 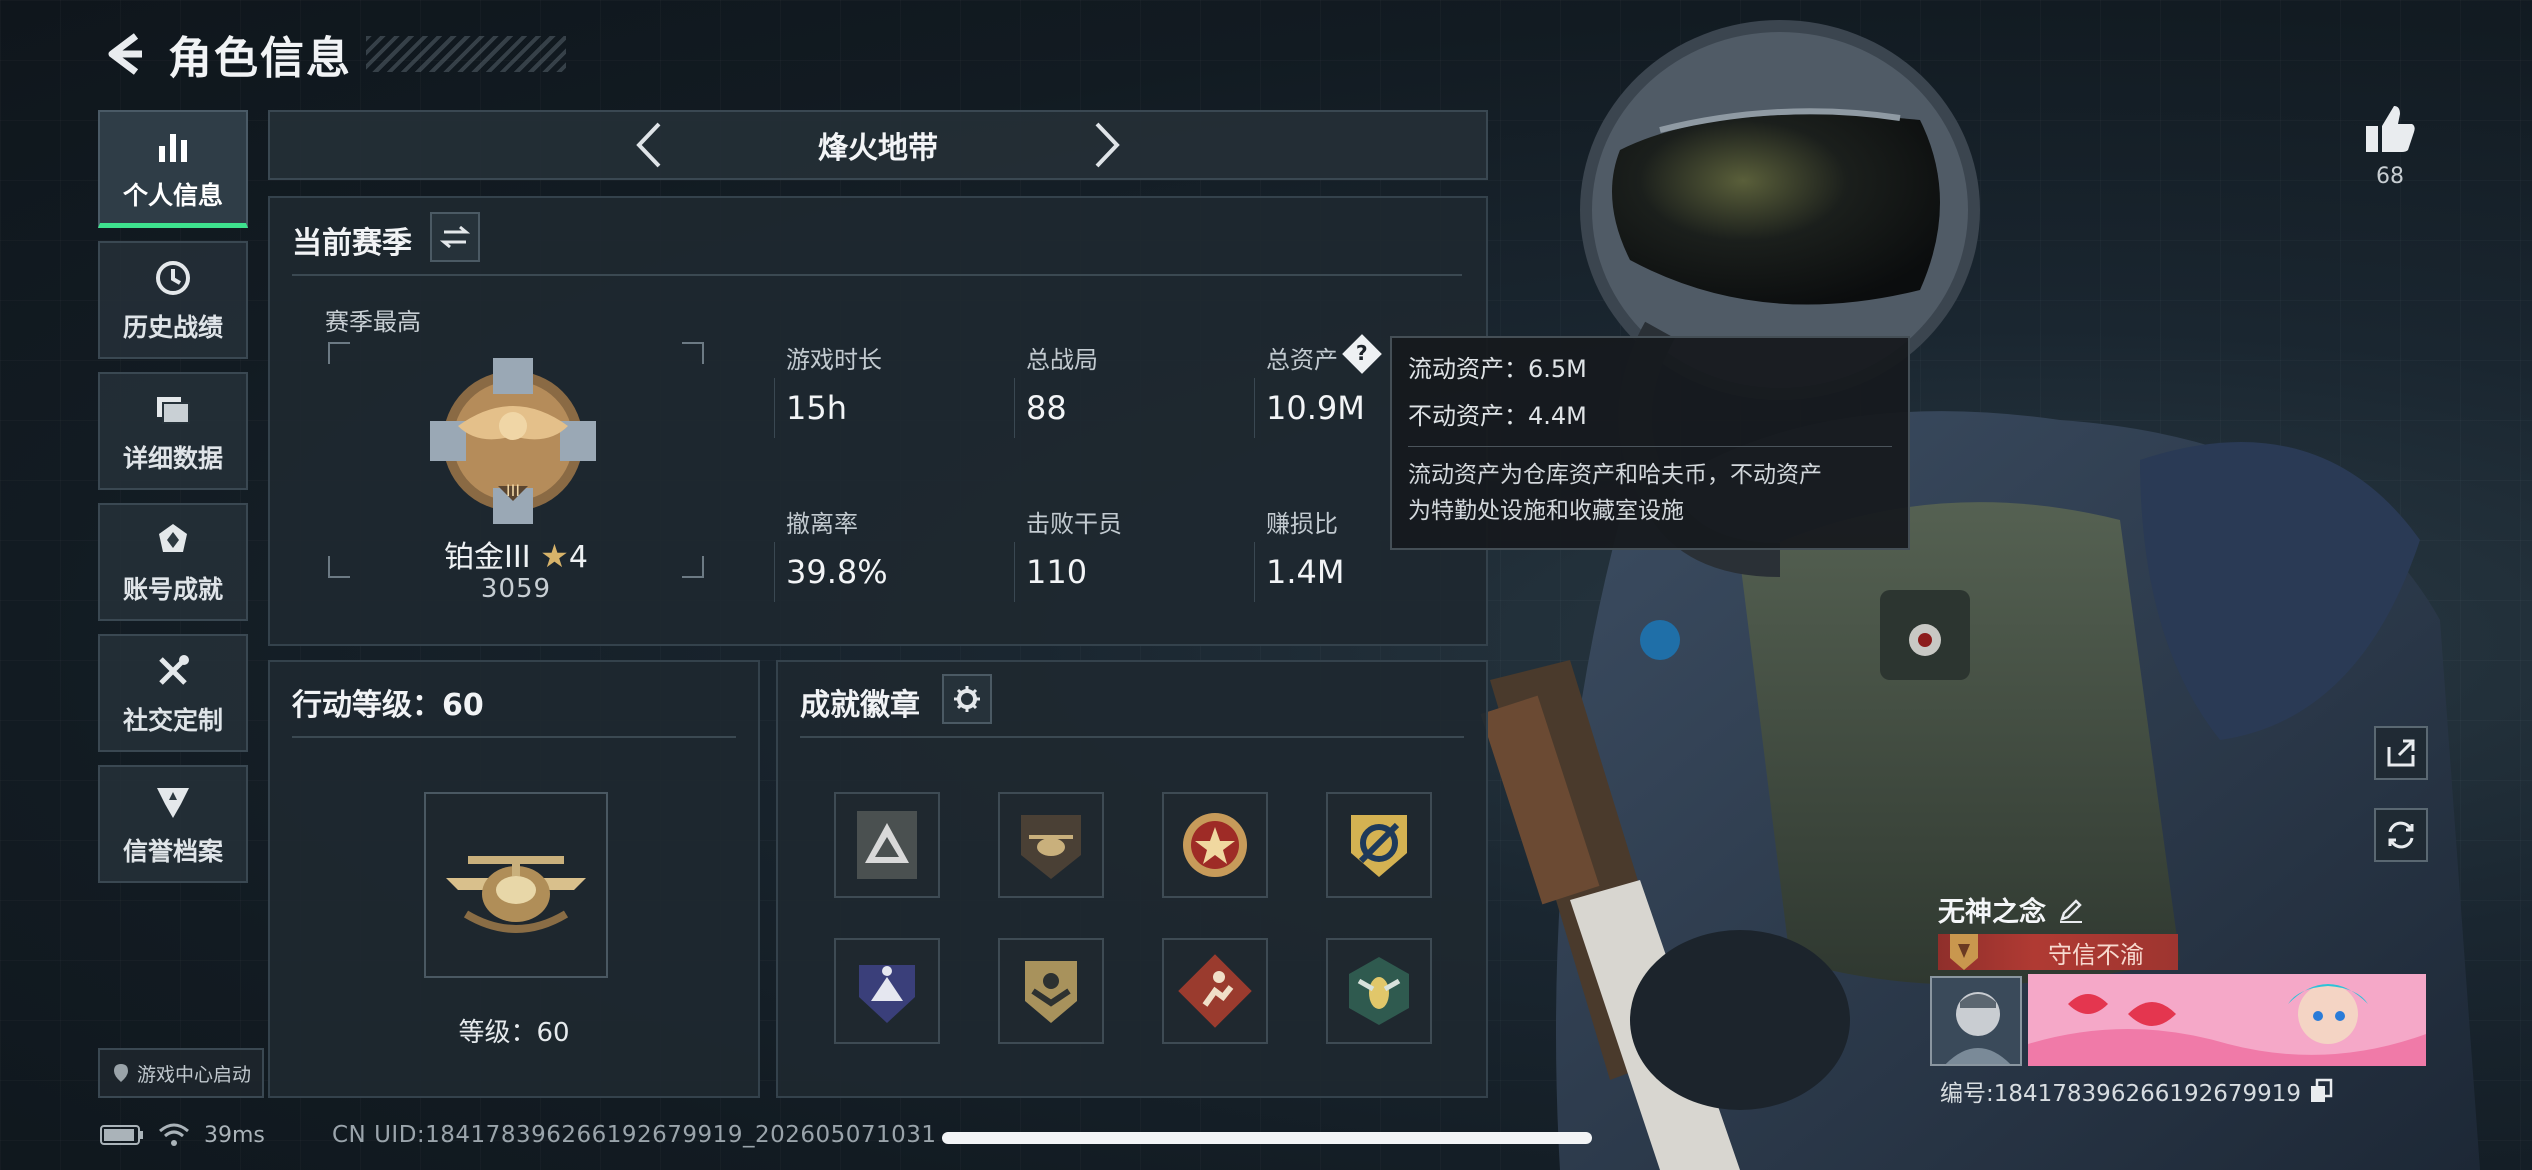 I want to click on badge-target, so click(x=1379, y=845).